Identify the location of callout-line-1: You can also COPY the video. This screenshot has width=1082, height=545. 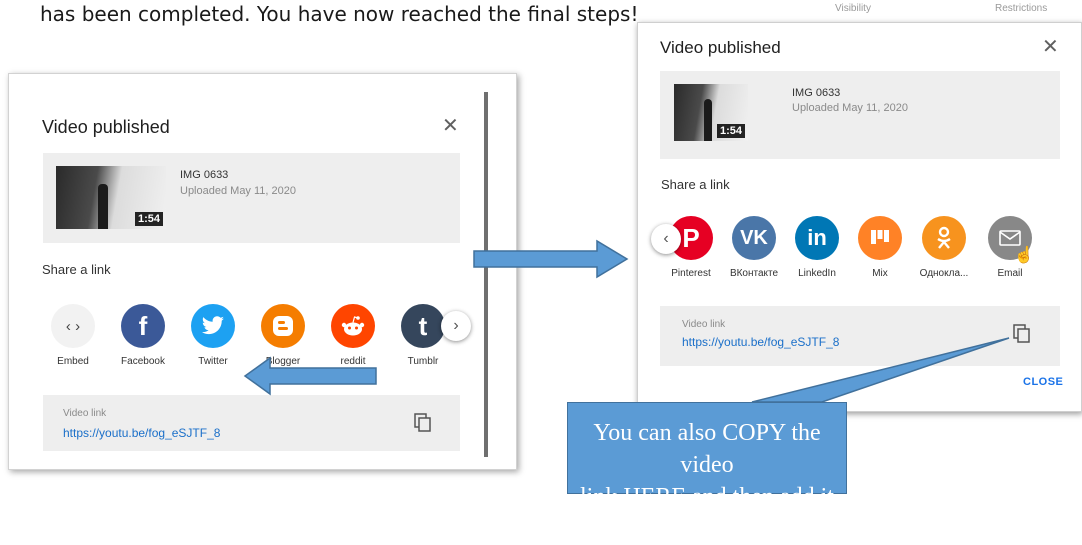
(707, 449).